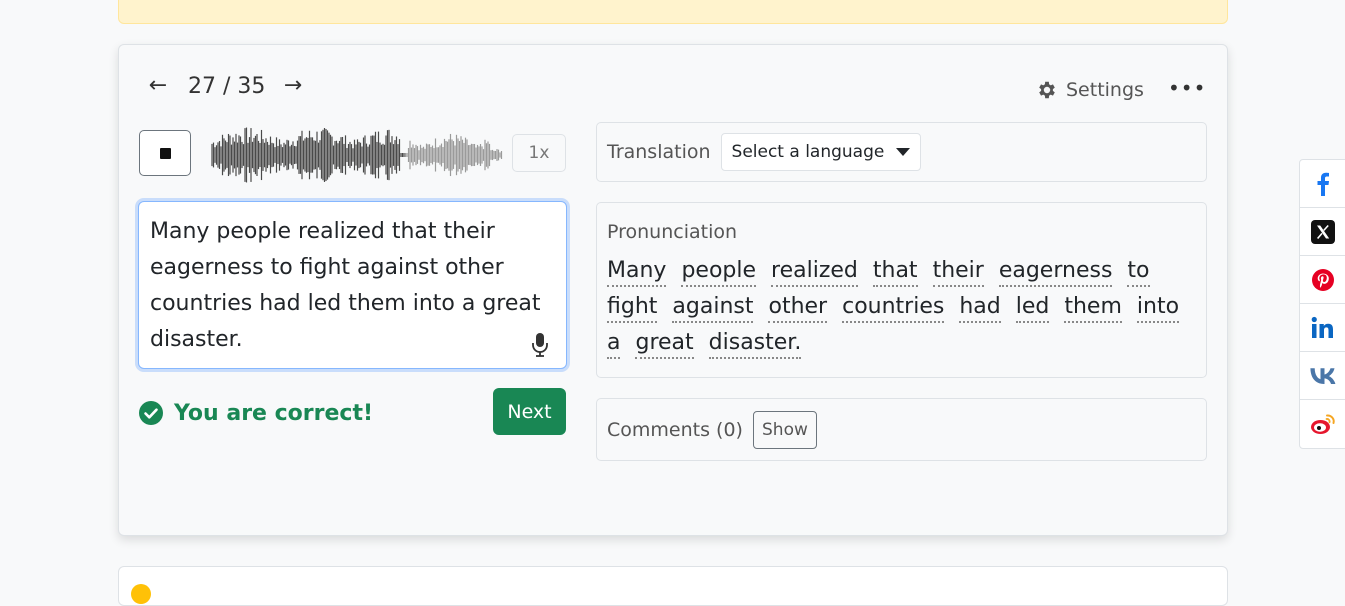 This screenshot has height=606, width=1345. Describe the element at coordinates (1186, 90) in the screenshot. I see `more-options-button: •••` at that location.